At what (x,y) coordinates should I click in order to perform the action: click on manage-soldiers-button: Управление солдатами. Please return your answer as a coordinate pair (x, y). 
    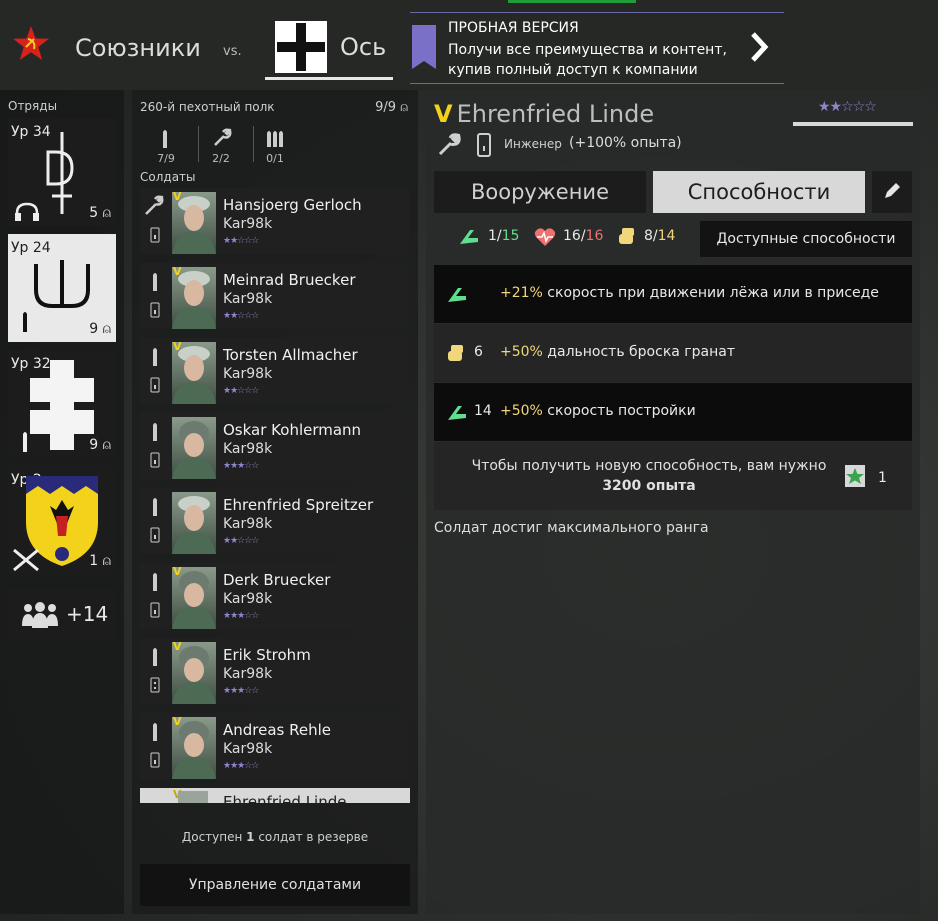
    Looking at the image, I should click on (275, 885).